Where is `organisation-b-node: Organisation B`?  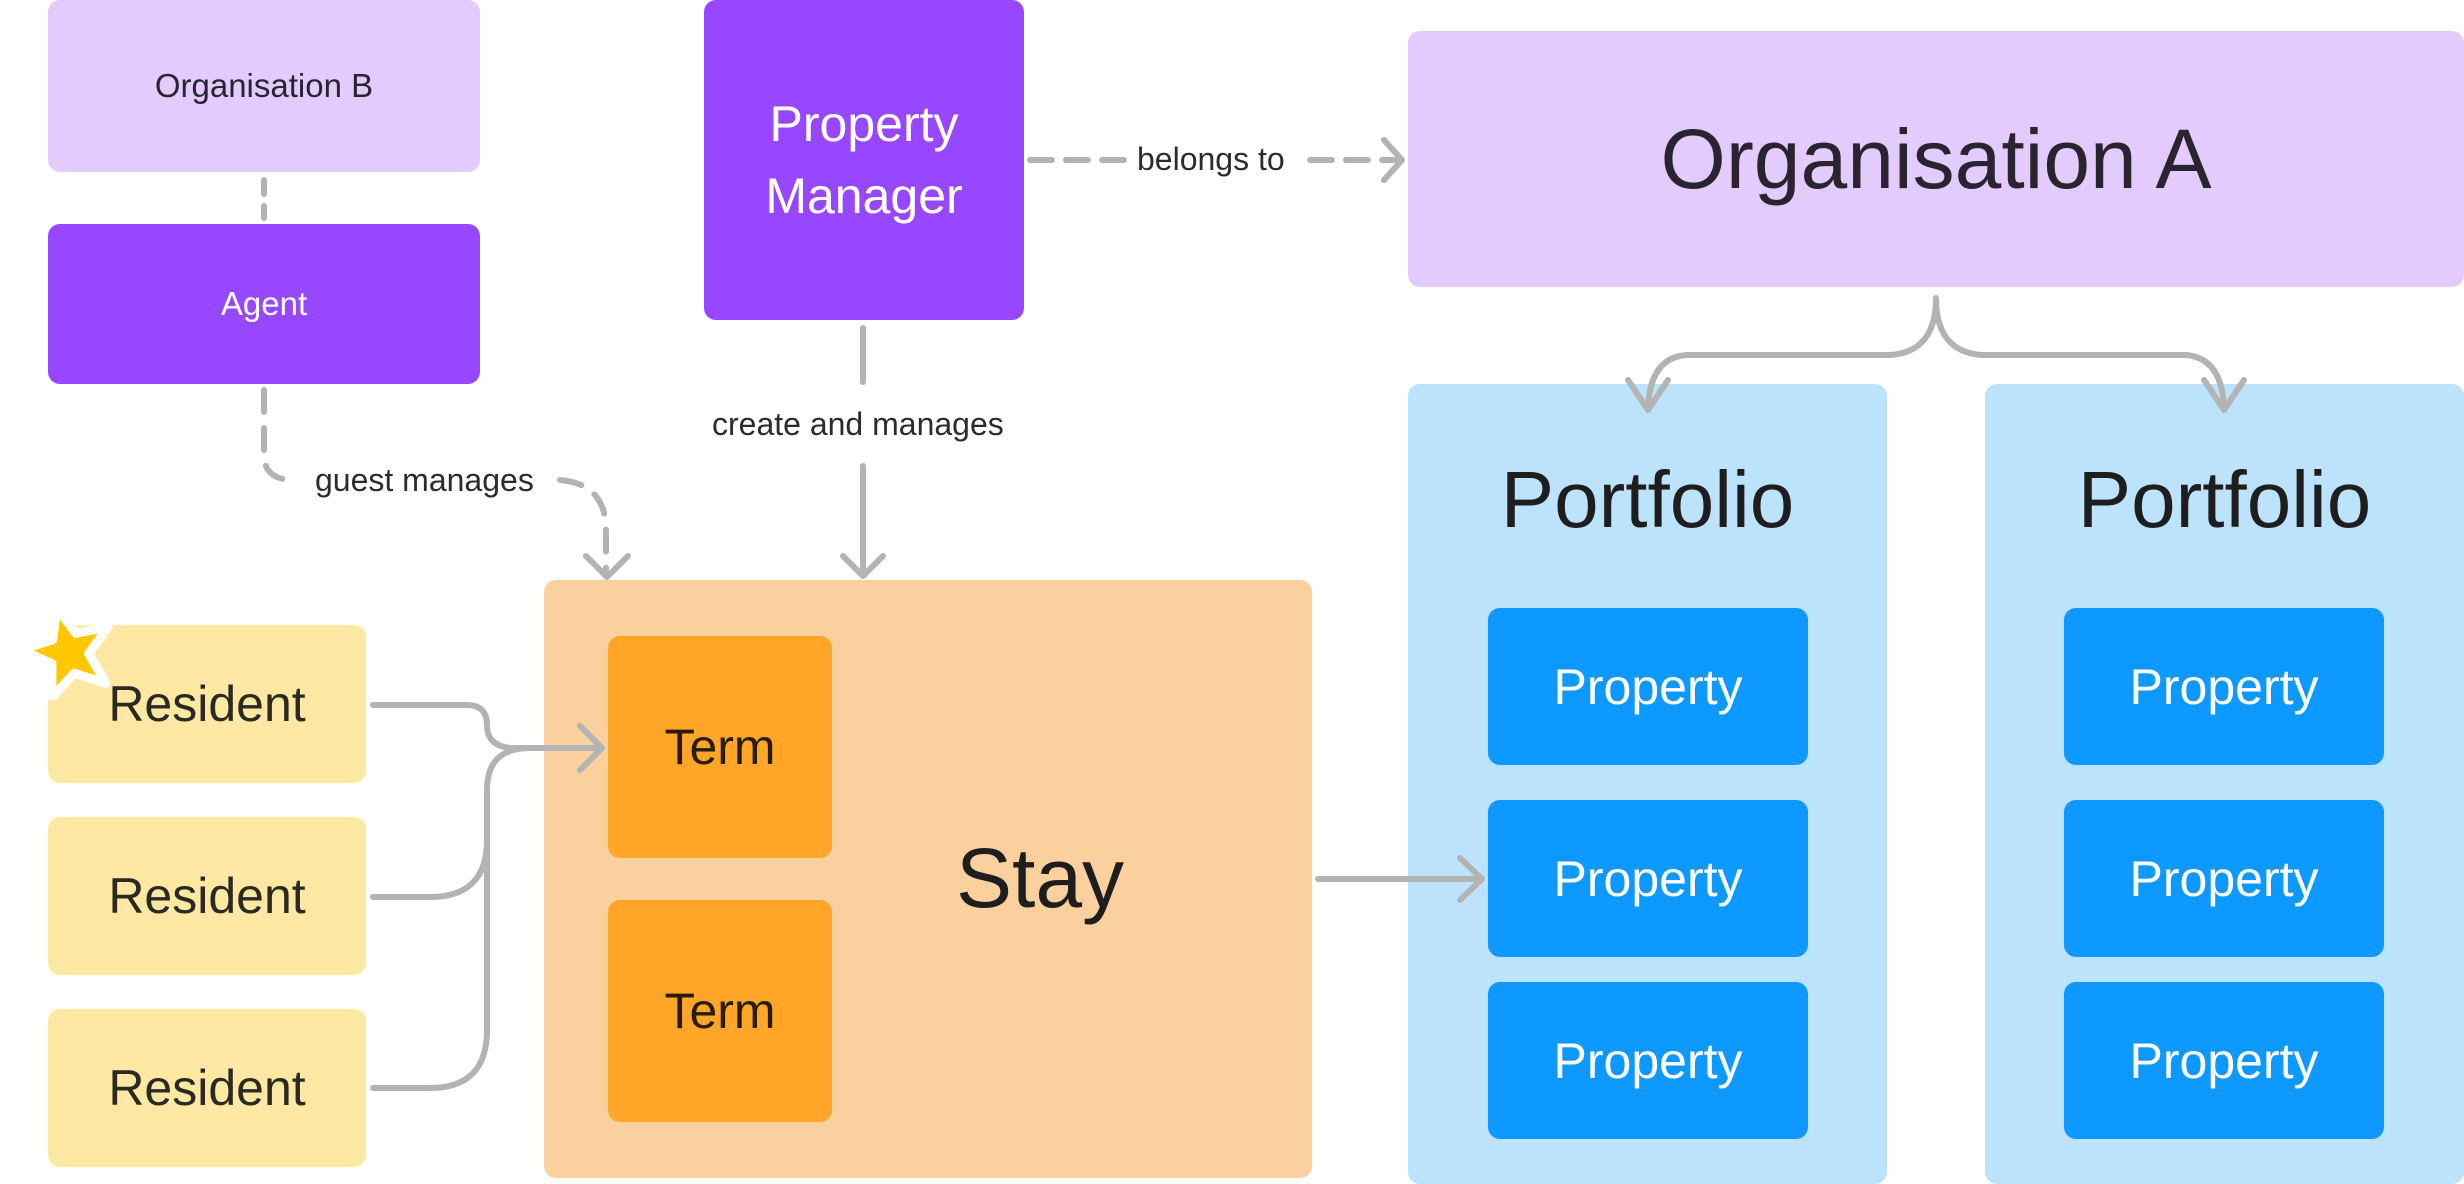 organisation-b-node: Organisation B is located at coordinates (264, 86).